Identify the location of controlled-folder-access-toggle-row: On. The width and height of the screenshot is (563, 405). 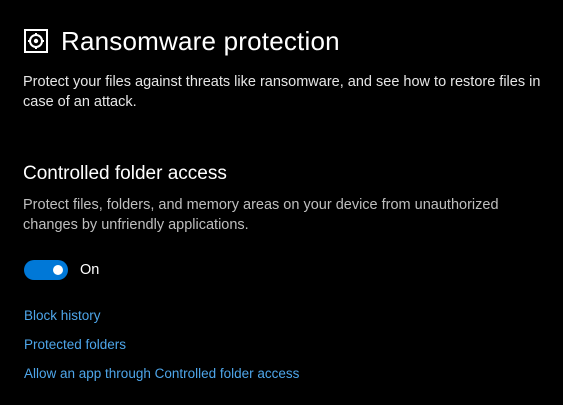
(61, 270).